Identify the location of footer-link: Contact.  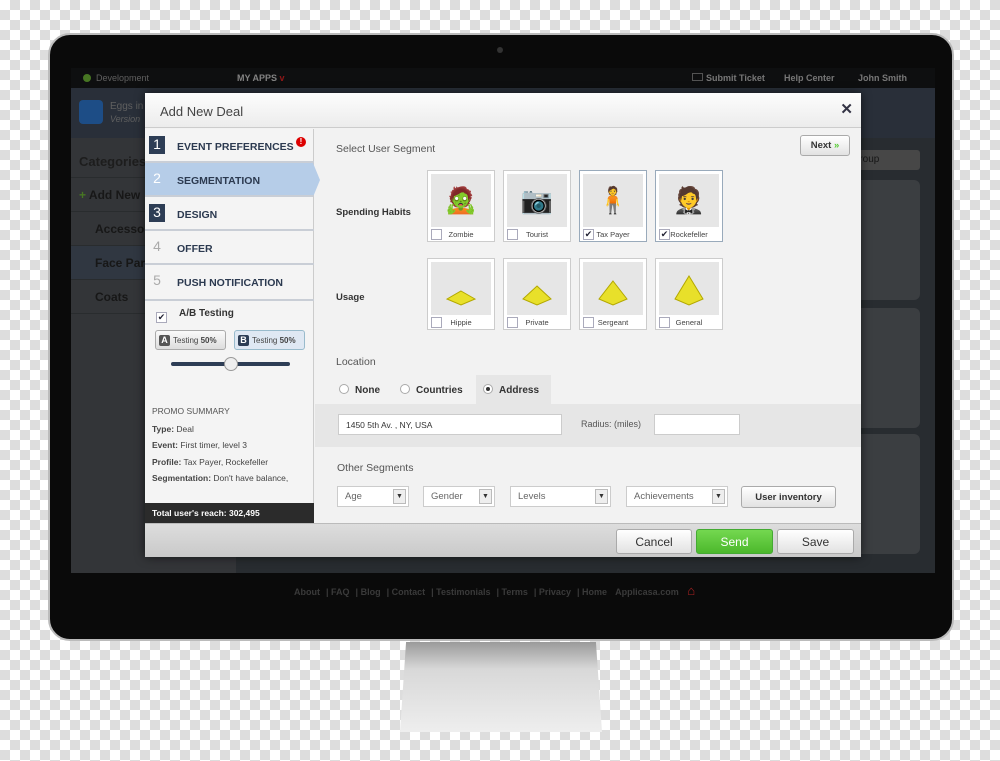
(409, 592).